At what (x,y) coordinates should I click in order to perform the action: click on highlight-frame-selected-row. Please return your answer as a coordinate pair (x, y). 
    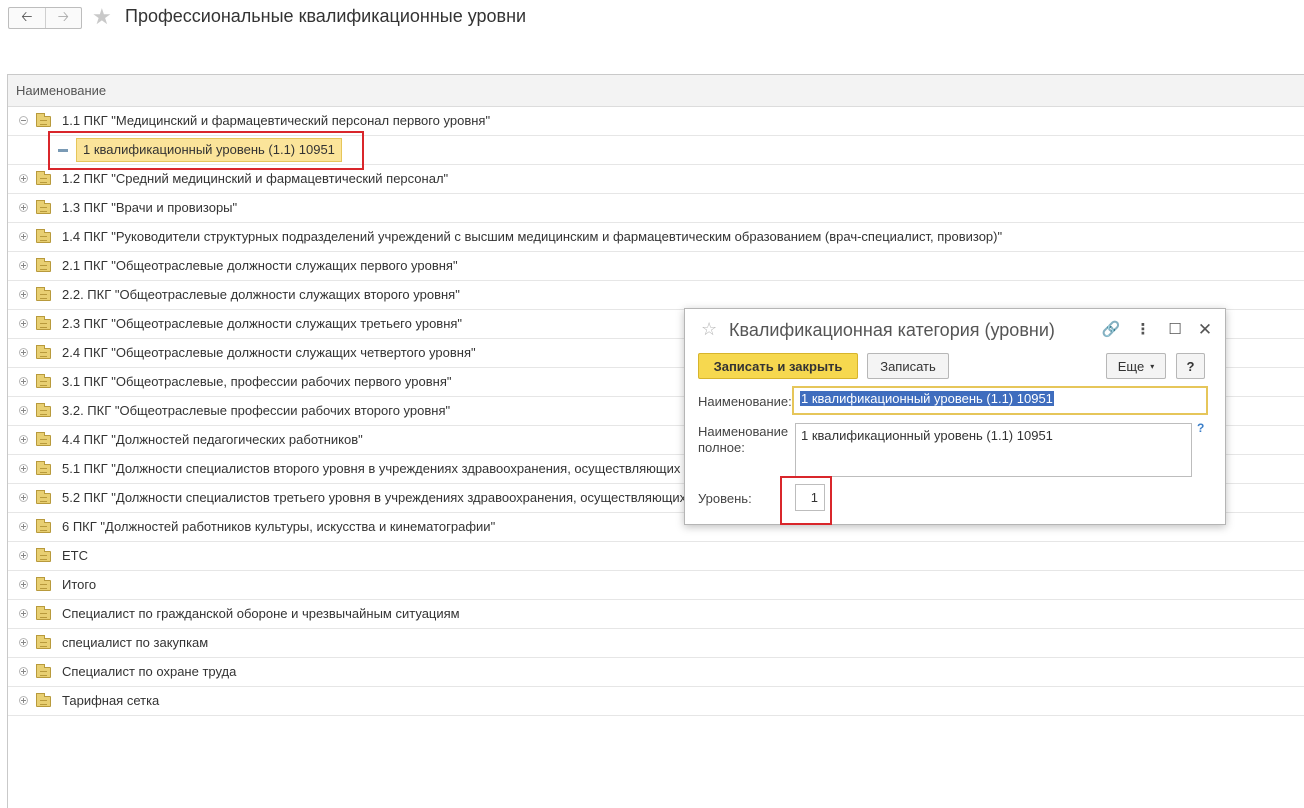
    Looking at the image, I should click on (206, 150).